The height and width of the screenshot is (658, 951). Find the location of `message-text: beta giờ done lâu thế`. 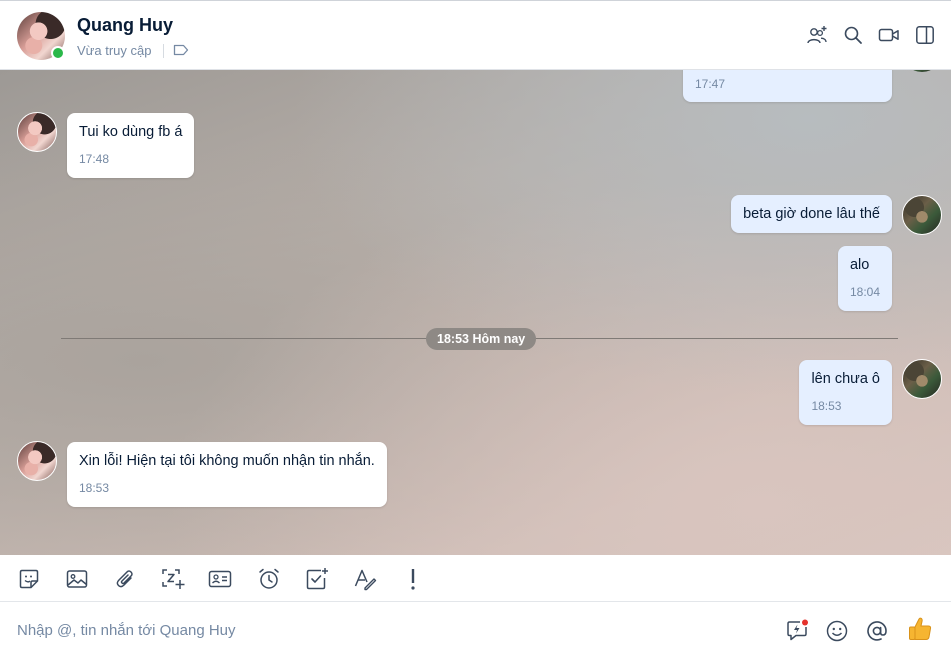

message-text: beta giờ done lâu thế is located at coordinates (811, 214).